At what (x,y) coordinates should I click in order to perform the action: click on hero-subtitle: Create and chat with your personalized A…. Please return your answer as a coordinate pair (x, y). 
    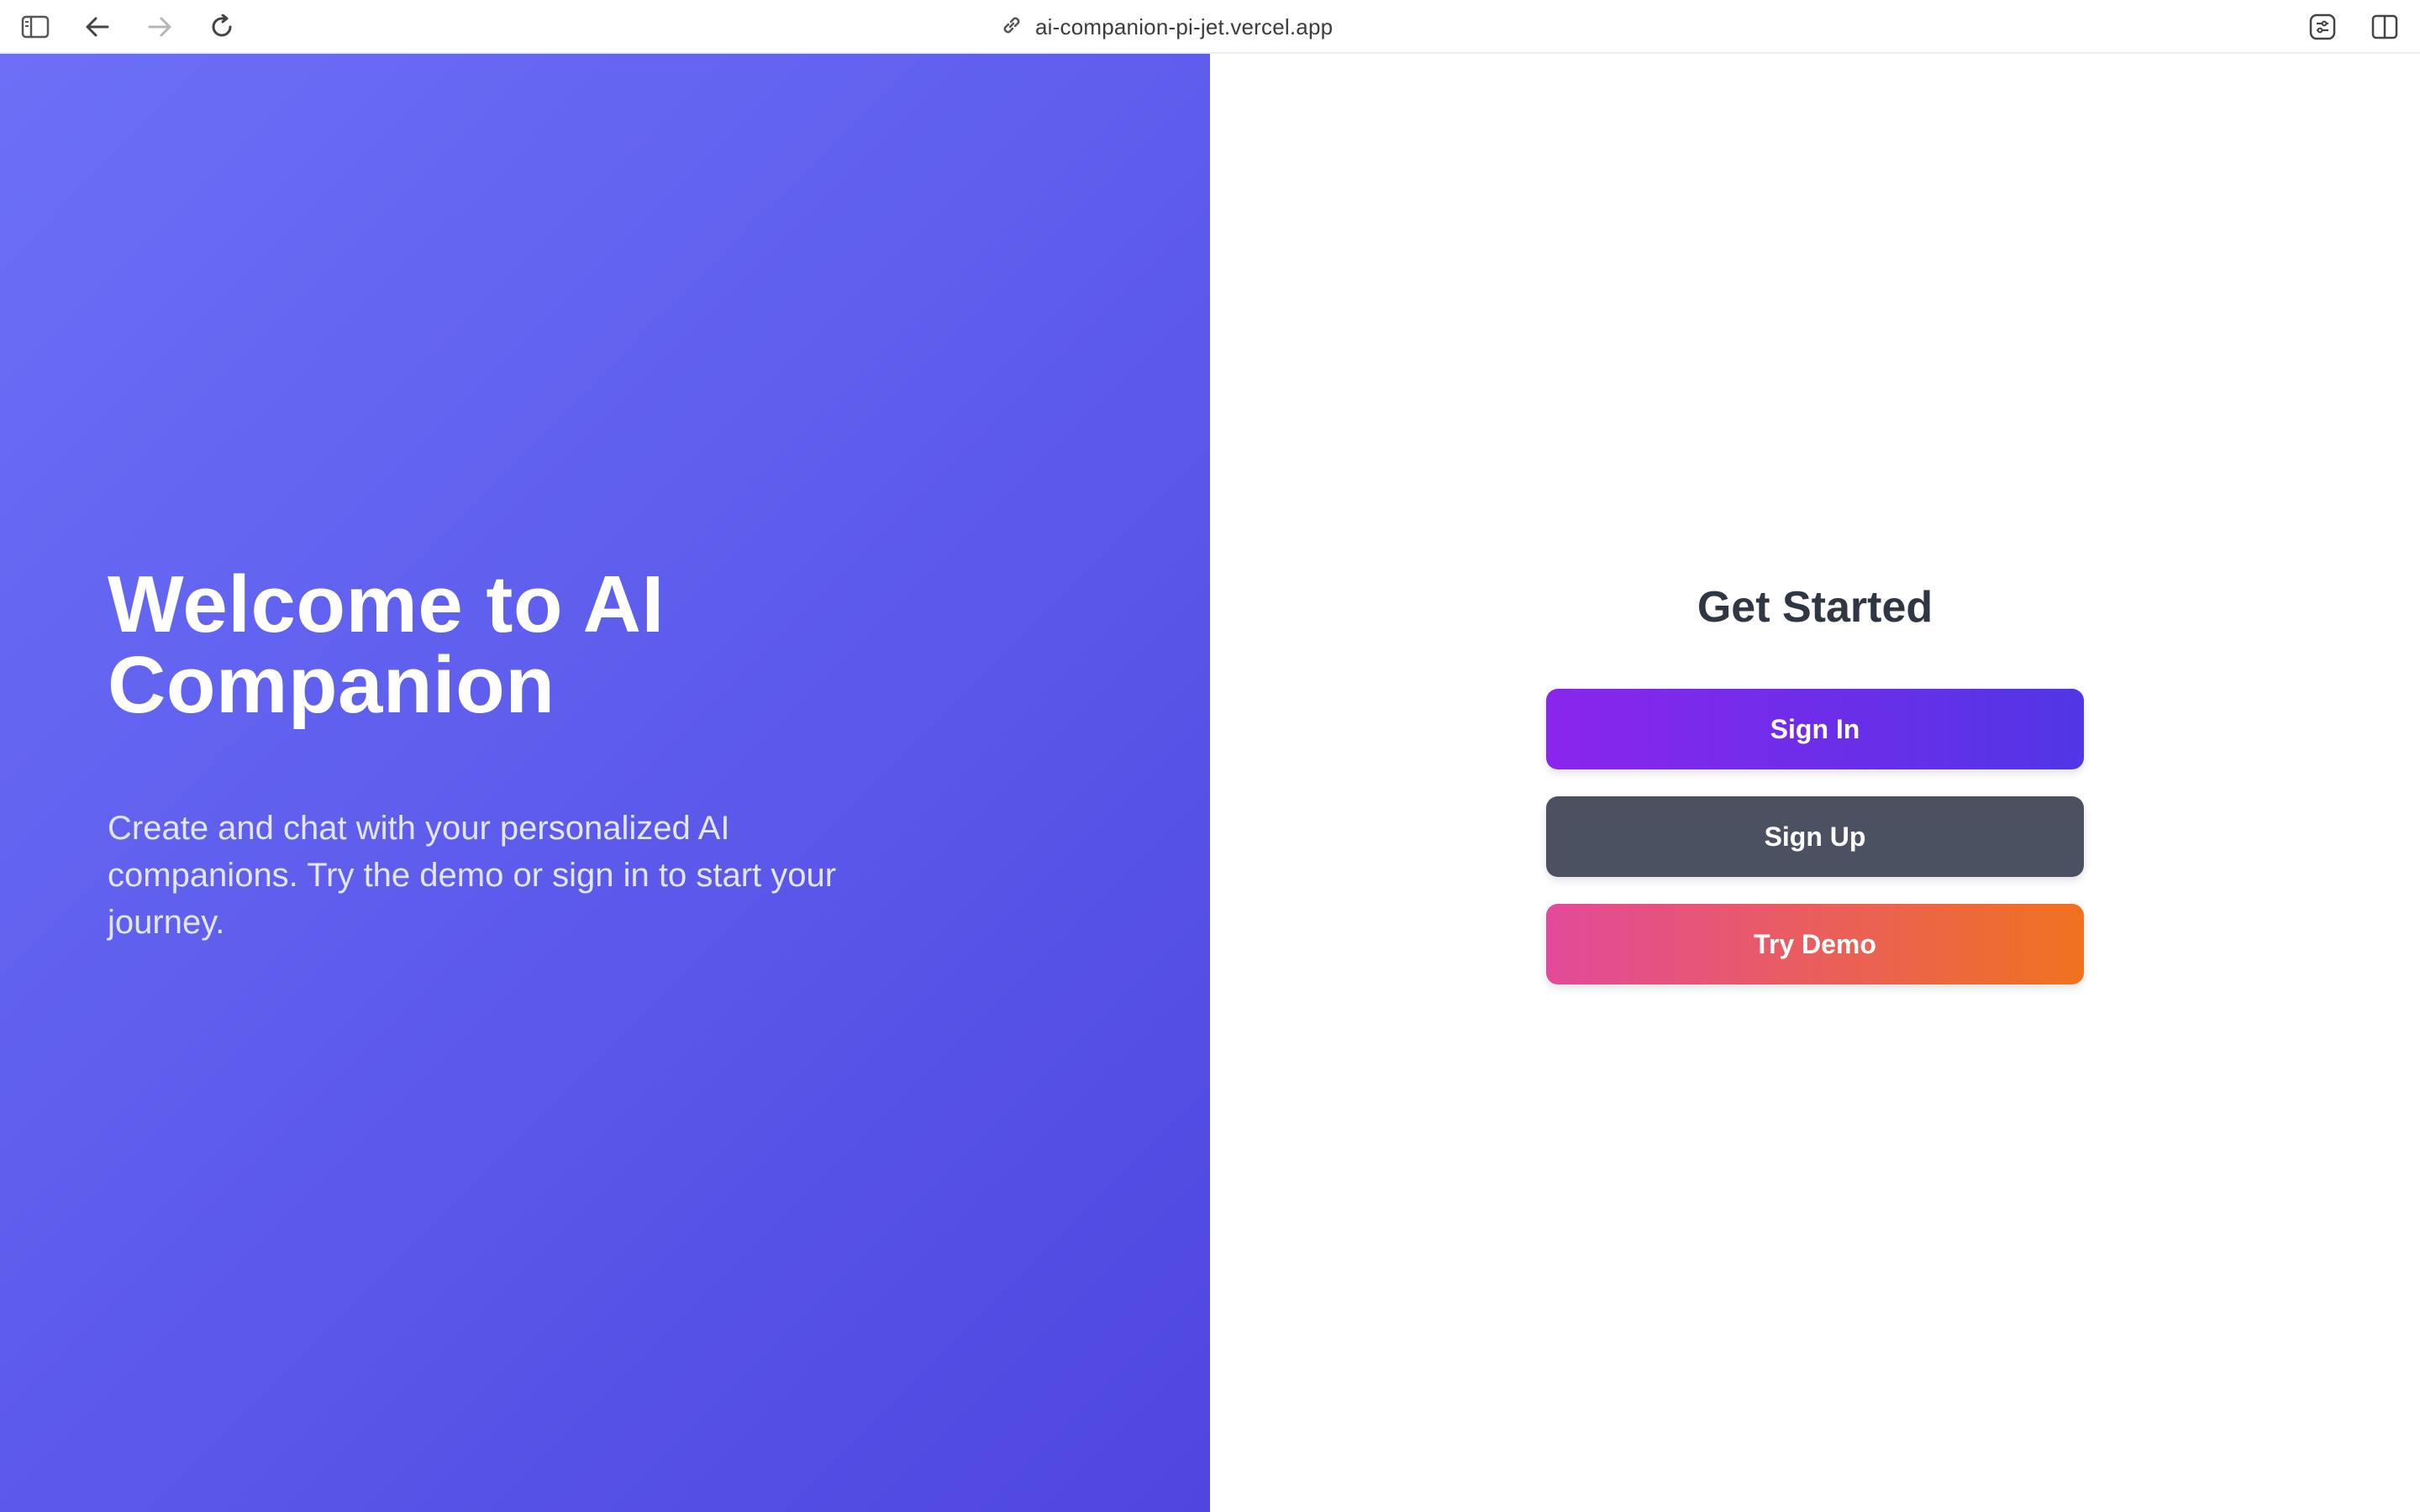
    Looking at the image, I should click on (472, 875).